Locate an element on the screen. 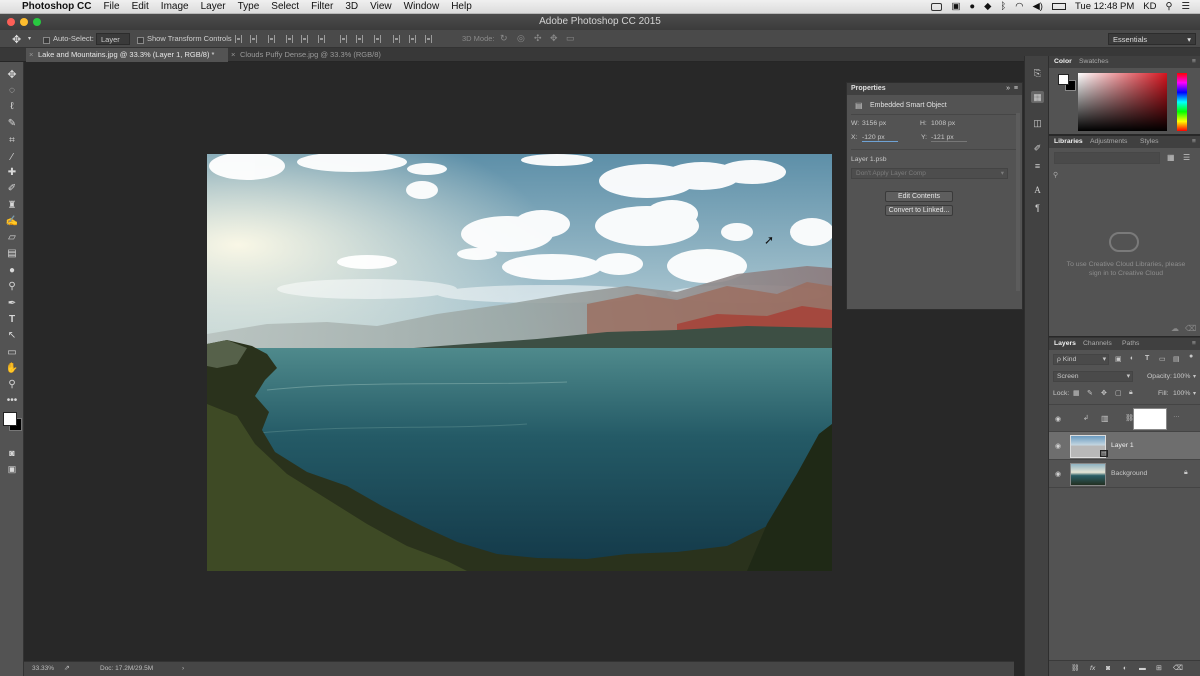  eraser-tool-icon: ▱ is located at coordinates (12, 238).